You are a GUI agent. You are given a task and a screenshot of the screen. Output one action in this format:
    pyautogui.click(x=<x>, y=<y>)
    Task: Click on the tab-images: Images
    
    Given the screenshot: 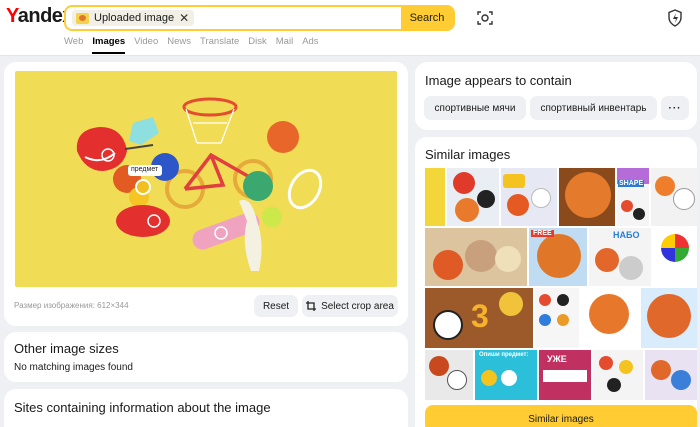 What is the action you would take?
    pyautogui.click(x=109, y=45)
    